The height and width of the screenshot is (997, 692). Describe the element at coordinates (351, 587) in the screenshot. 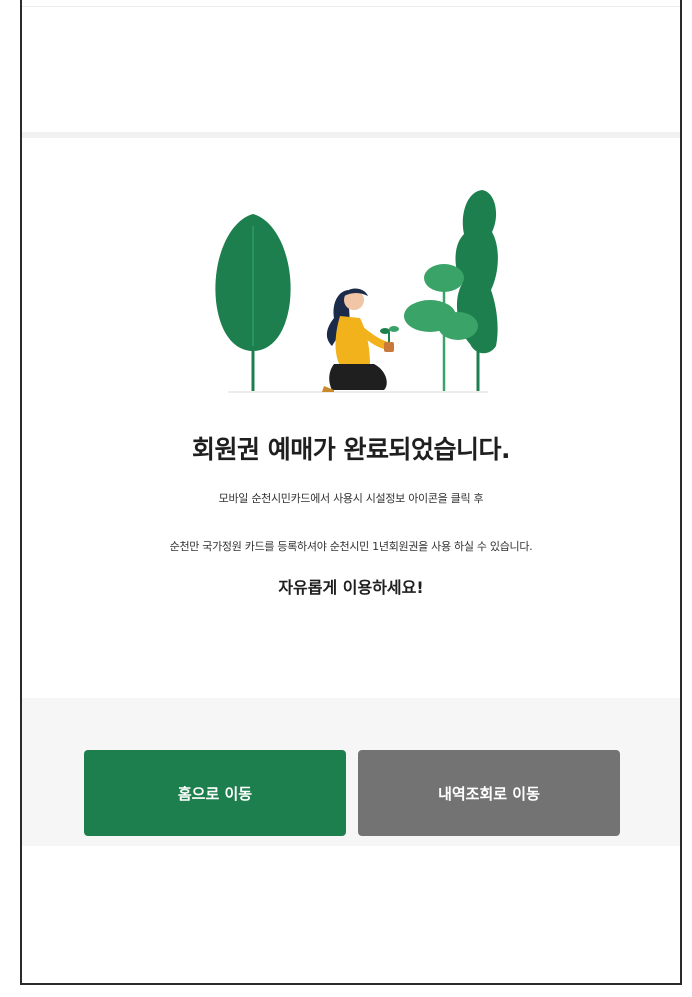

I see `enjoy-message: 자유롭게 이용하세요!` at that location.